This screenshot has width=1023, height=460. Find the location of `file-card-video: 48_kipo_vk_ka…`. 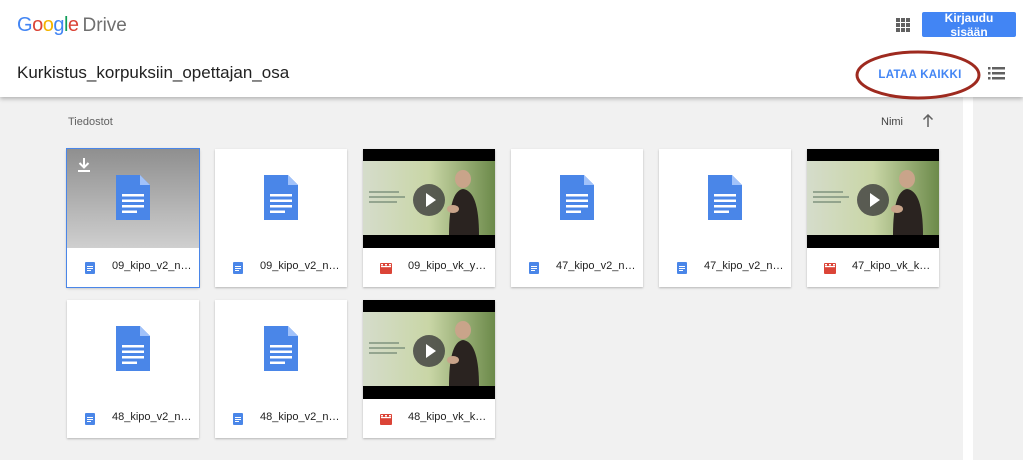

file-card-video: 48_kipo_vk_ka… is located at coordinates (429, 369).